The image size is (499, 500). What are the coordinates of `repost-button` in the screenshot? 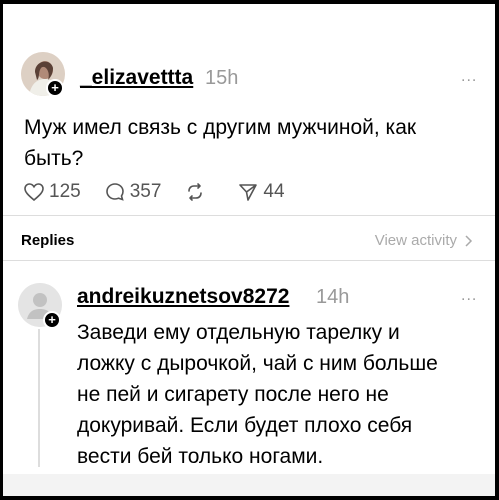 It's located at (197, 192).